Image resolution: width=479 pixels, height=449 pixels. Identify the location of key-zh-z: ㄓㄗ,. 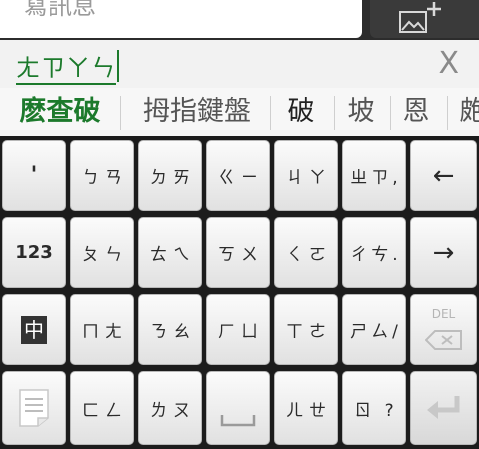
(374, 175).